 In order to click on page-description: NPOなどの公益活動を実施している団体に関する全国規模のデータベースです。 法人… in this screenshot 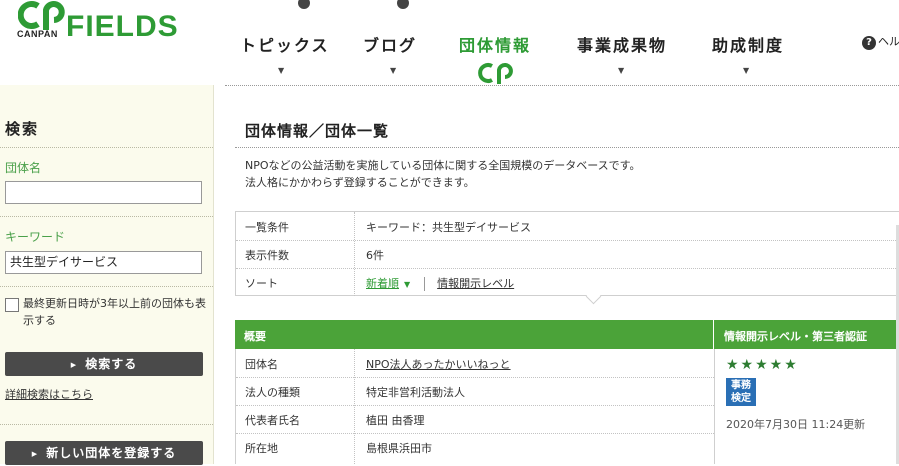, I will do `click(443, 174)`.